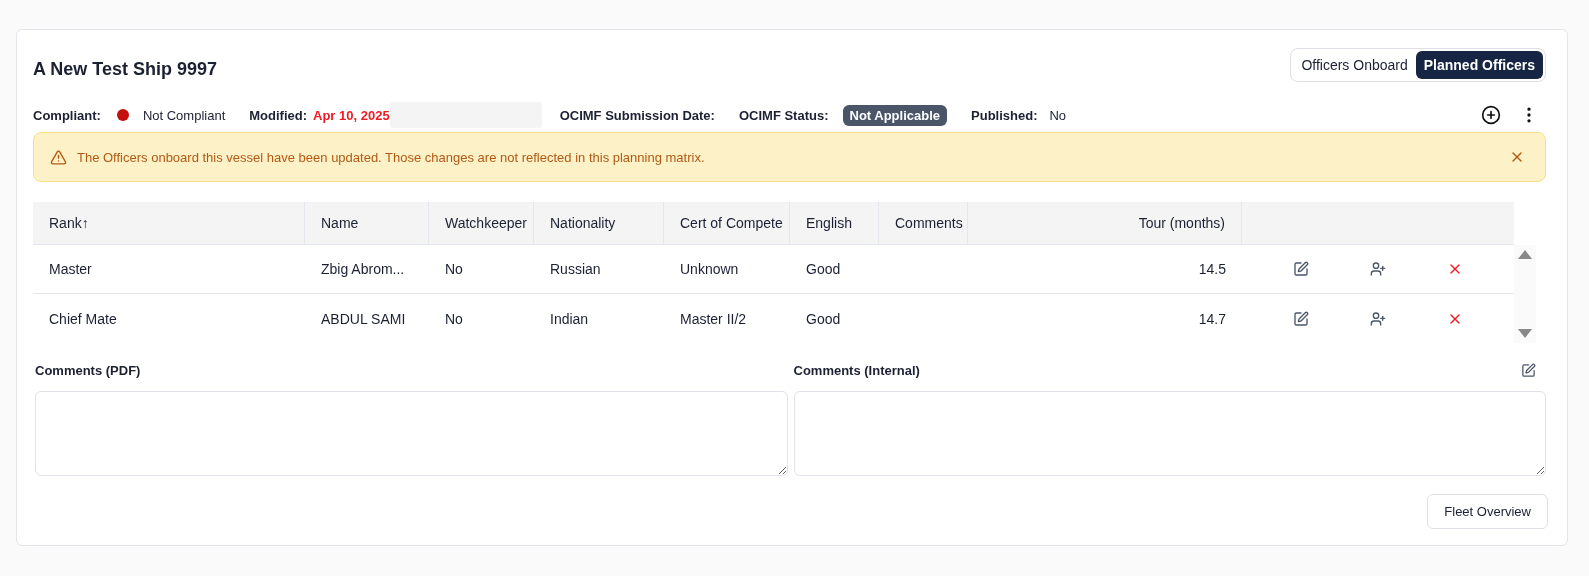 This screenshot has height=576, width=1589. What do you see at coordinates (834, 223) in the screenshot?
I see `column-header: English` at bounding box center [834, 223].